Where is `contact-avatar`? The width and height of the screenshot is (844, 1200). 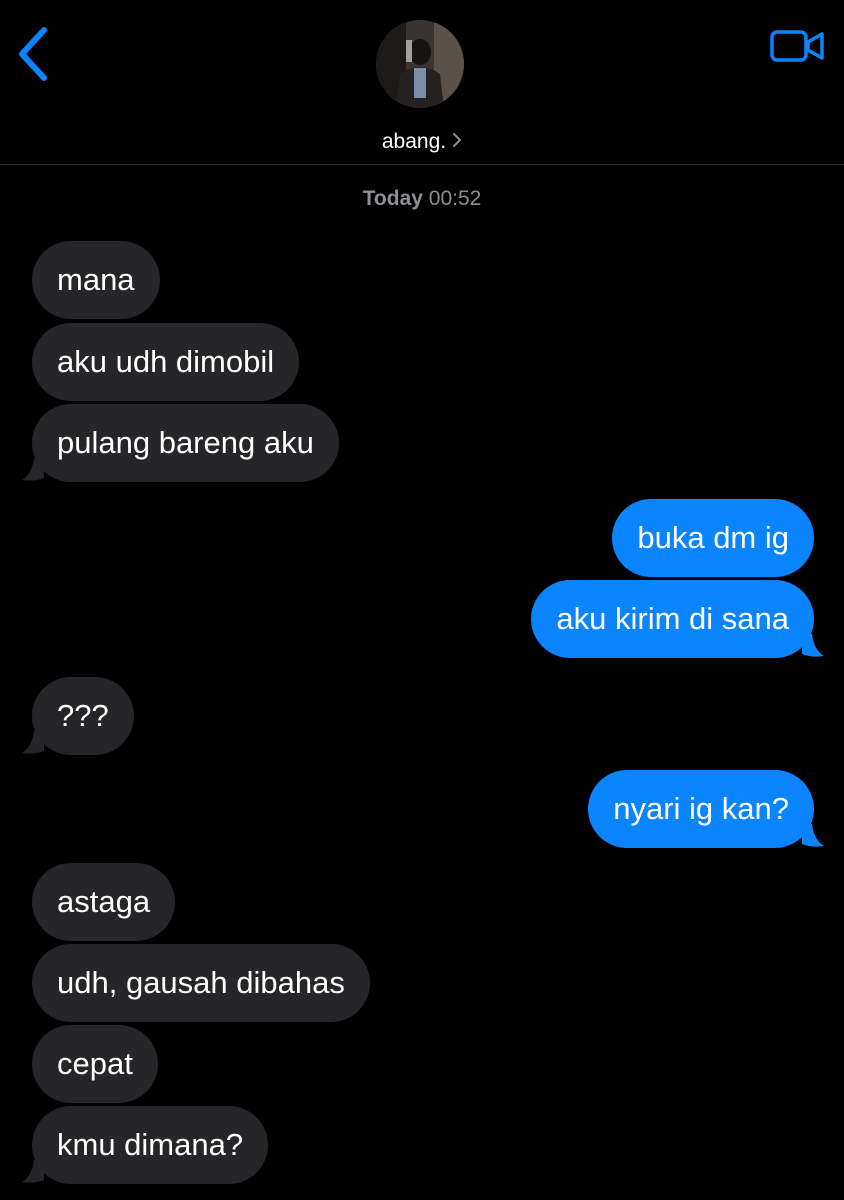 contact-avatar is located at coordinates (420, 64).